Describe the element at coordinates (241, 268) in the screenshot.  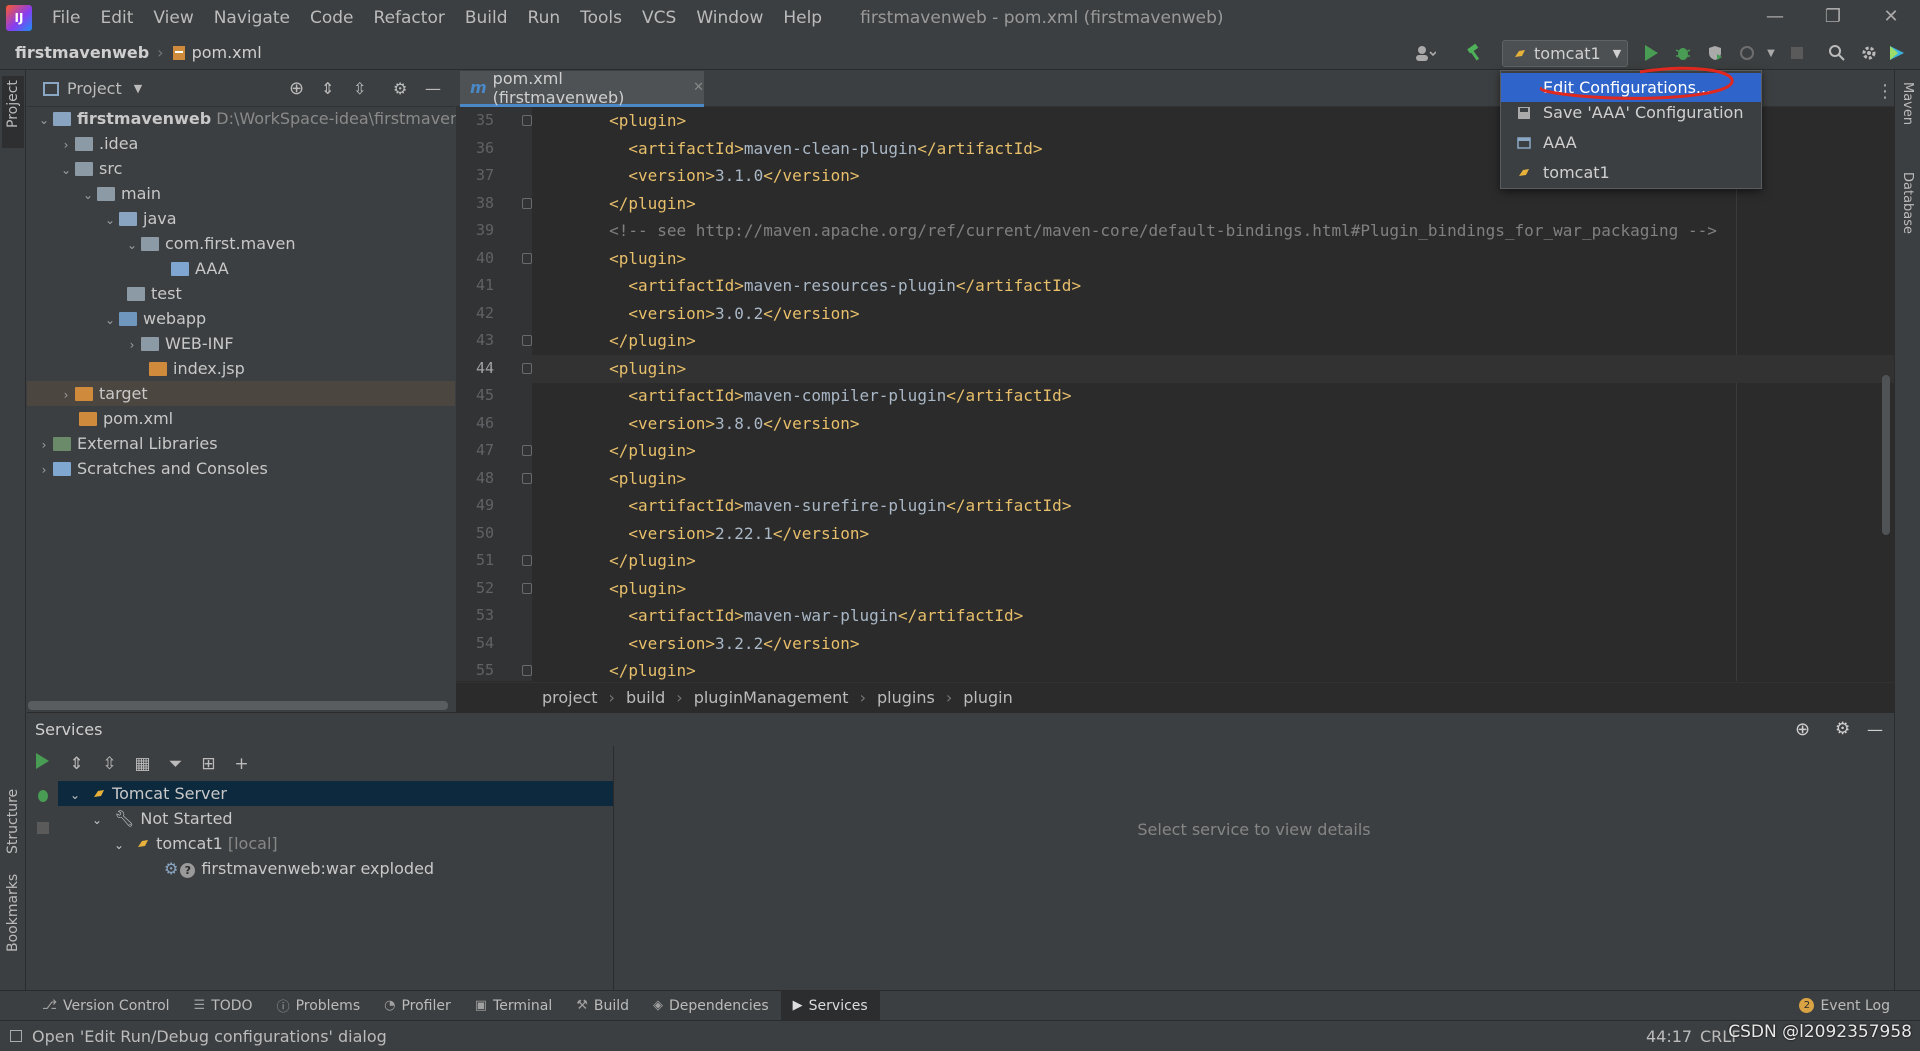
I see `tree-item: AAA` at that location.